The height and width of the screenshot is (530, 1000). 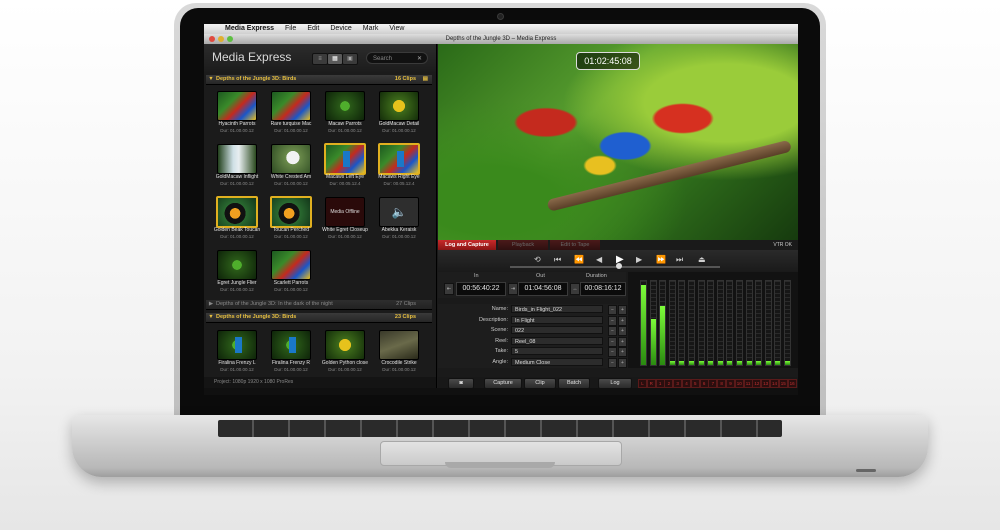 What do you see at coordinates (371, 29) in the screenshot?
I see `menu-mark: Mark` at bounding box center [371, 29].